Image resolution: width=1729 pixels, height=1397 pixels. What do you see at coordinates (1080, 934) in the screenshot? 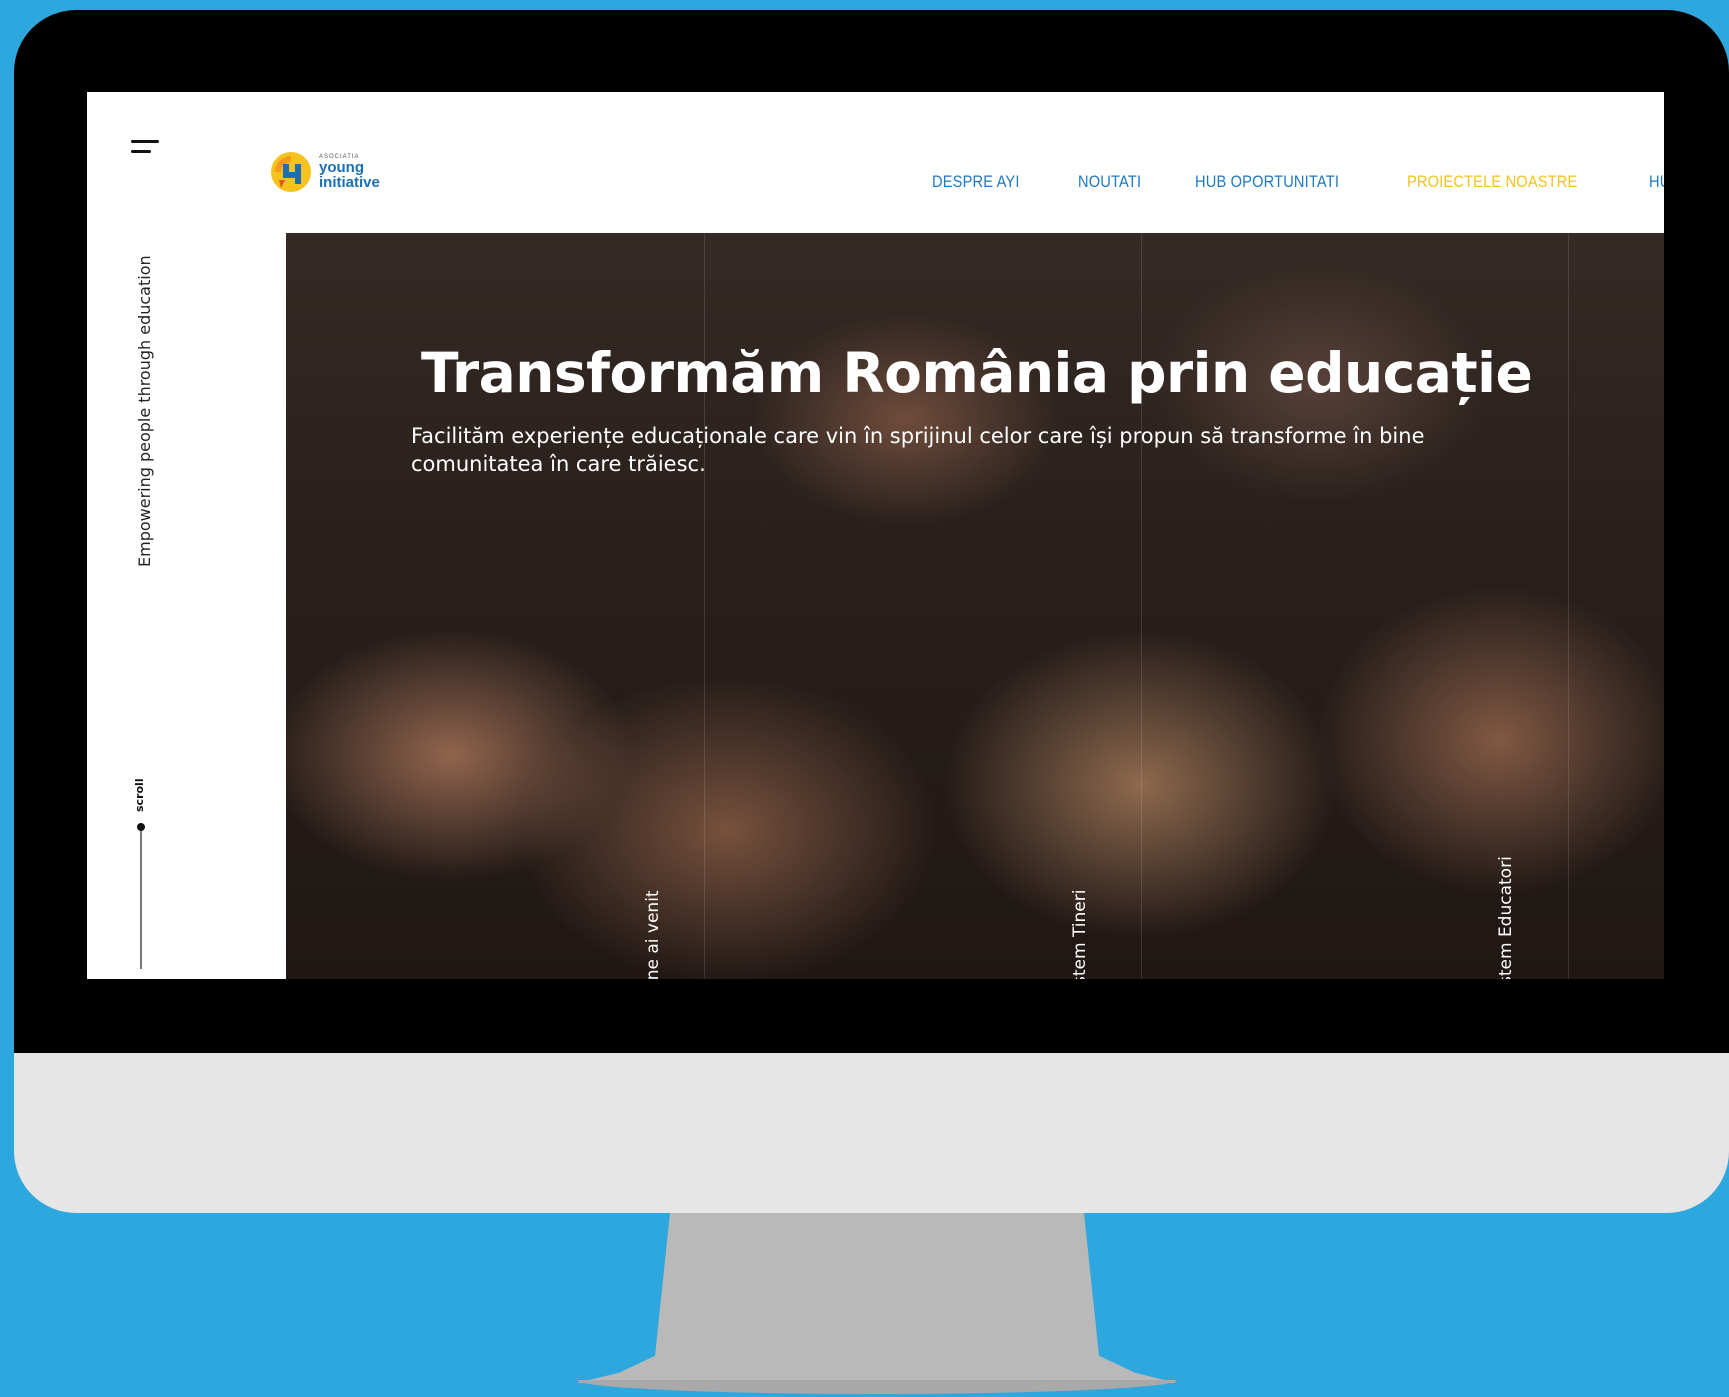
I see `panel-label-2: ștem Tineri` at bounding box center [1080, 934].